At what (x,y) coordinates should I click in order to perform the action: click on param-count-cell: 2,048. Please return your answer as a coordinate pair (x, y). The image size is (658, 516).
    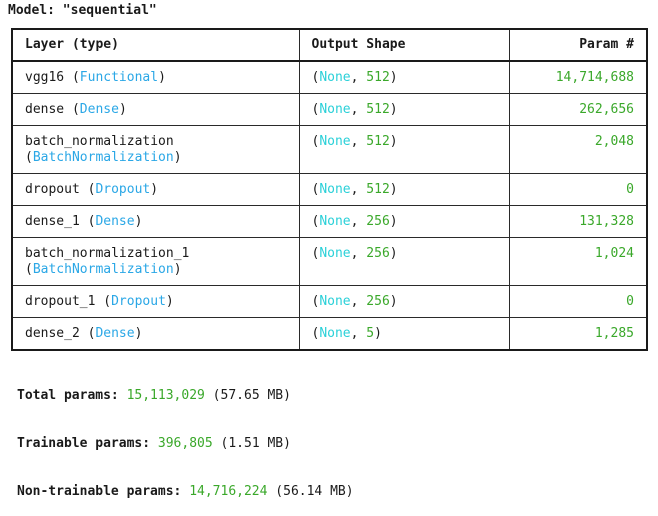
    Looking at the image, I should click on (578, 149).